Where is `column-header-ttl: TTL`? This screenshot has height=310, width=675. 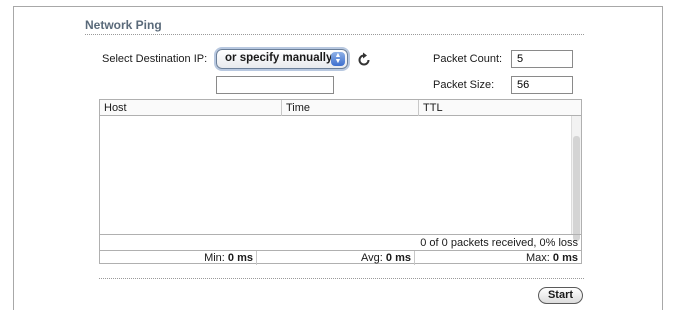
column-header-ttl: TTL is located at coordinates (499, 108).